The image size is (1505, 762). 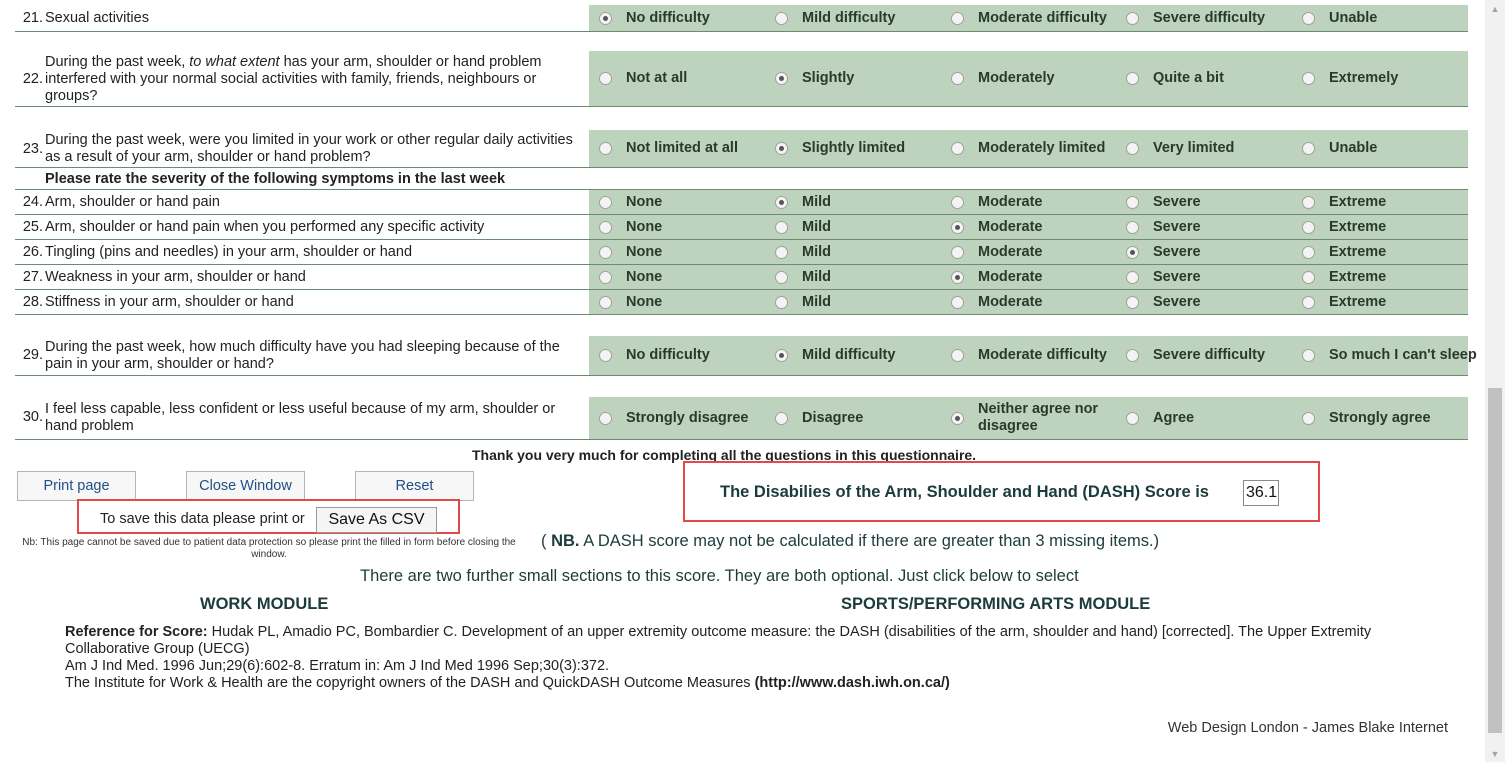 I want to click on answer-option: Extremely, so click(x=1390, y=78).